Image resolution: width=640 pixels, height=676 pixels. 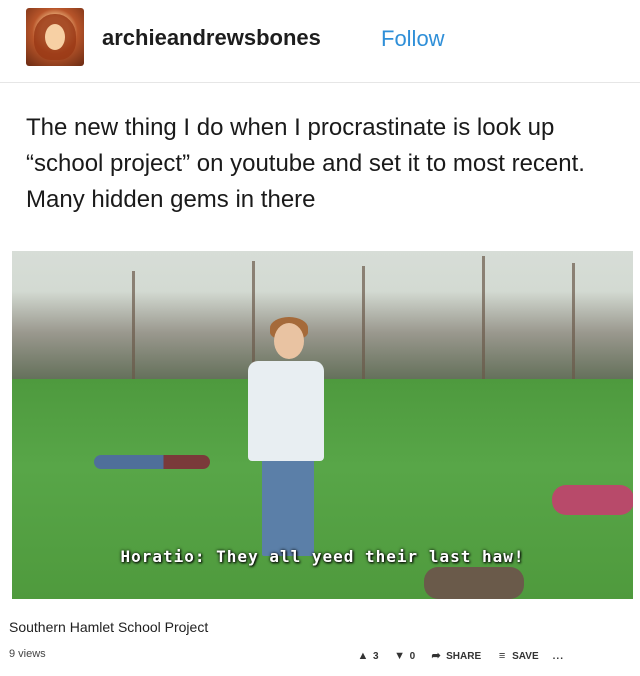 What do you see at coordinates (412, 656) in the screenshot?
I see `dislike-count: 0` at bounding box center [412, 656].